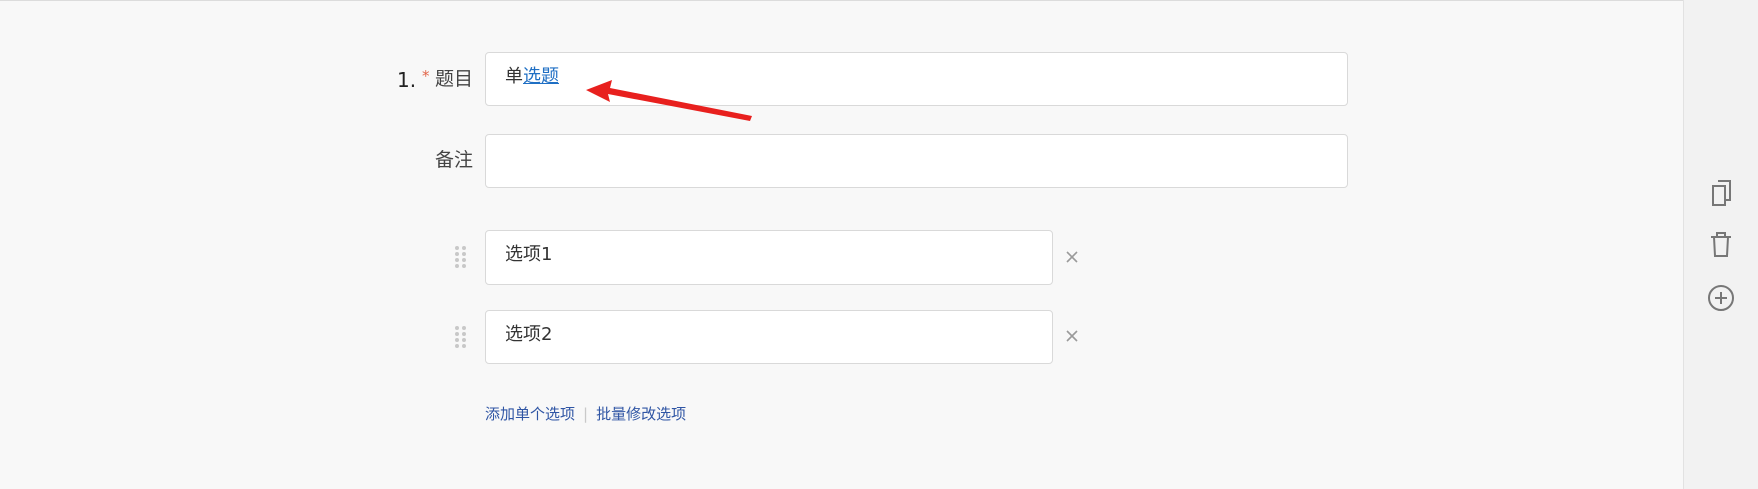 The height and width of the screenshot is (489, 1758). Describe the element at coordinates (454, 79) in the screenshot. I see `title-label: 题目` at that location.